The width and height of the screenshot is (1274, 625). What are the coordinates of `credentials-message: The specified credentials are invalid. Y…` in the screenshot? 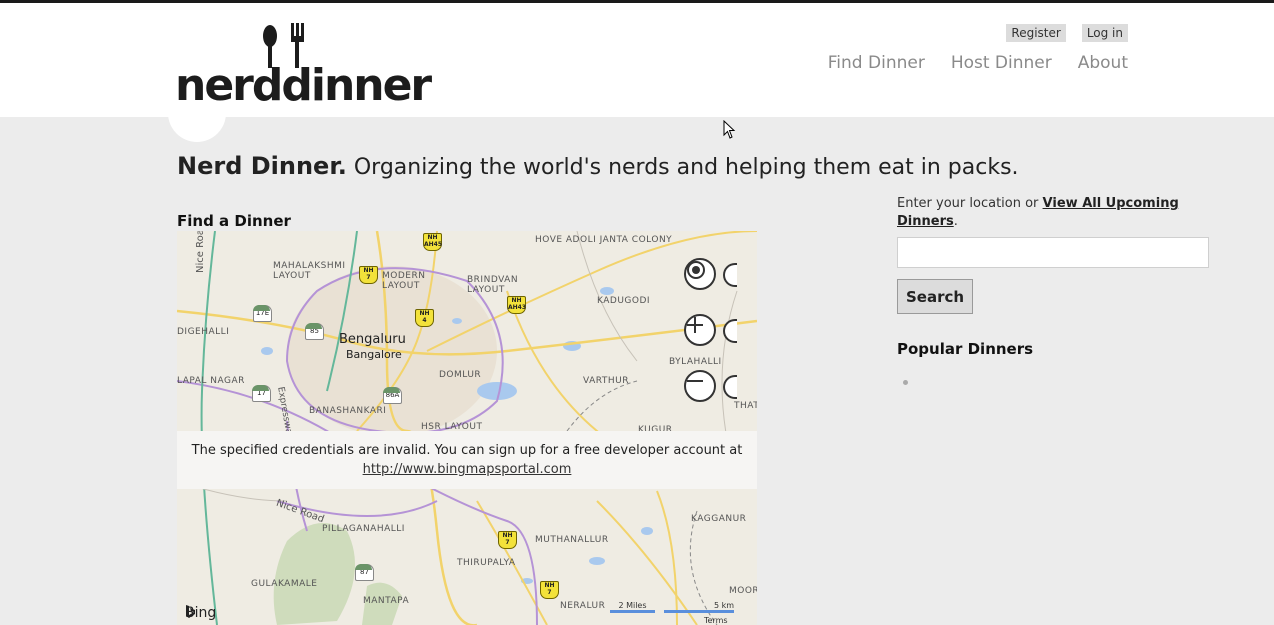 It's located at (467, 450).